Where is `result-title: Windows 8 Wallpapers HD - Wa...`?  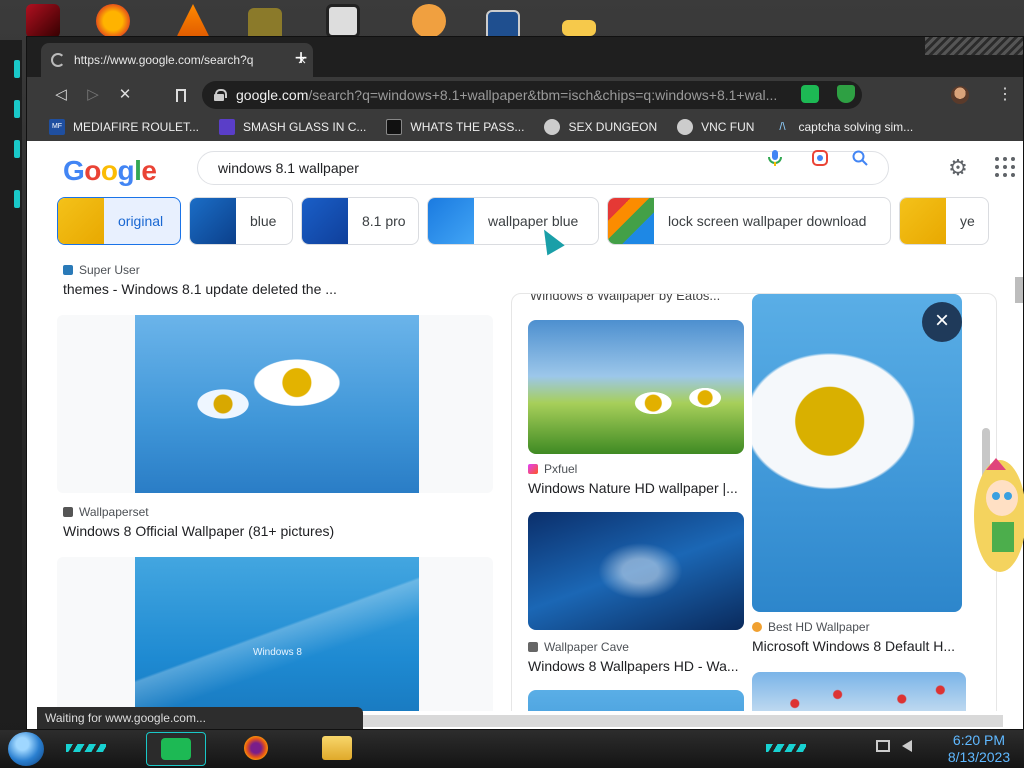 result-title: Windows 8 Wallpapers HD - Wa... is located at coordinates (636, 666).